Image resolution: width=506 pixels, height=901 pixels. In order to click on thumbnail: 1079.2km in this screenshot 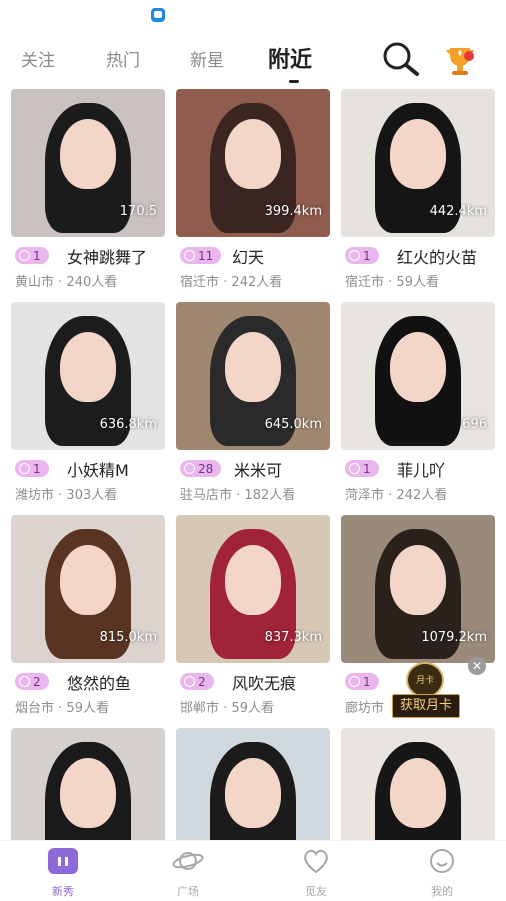, I will do `click(418, 589)`.